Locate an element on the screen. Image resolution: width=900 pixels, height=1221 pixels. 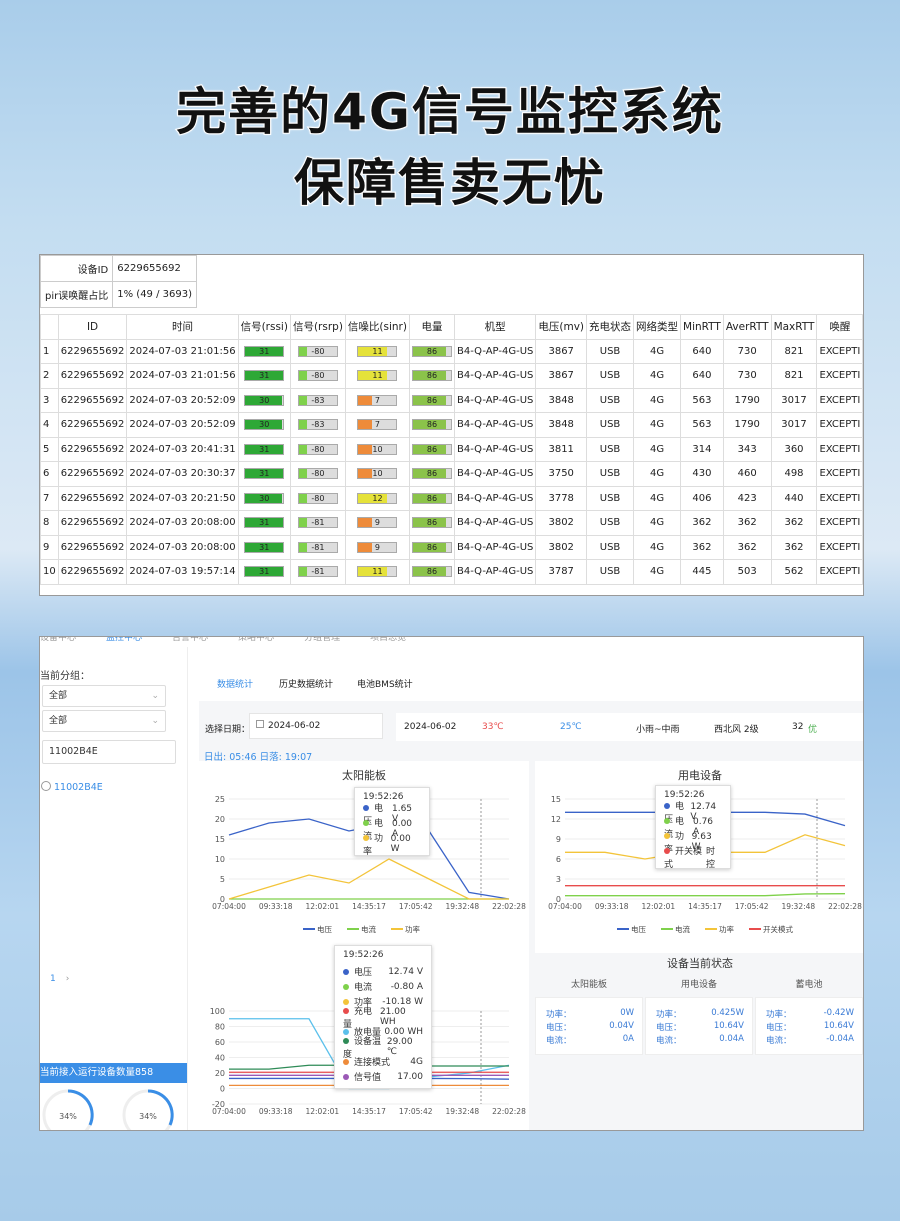
column-header: 机型 is located at coordinates (495, 327).